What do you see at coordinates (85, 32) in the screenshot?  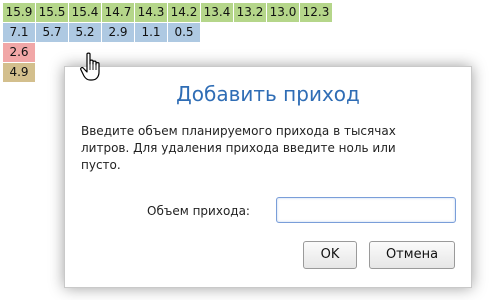 I see `grid-cell: 5.2` at bounding box center [85, 32].